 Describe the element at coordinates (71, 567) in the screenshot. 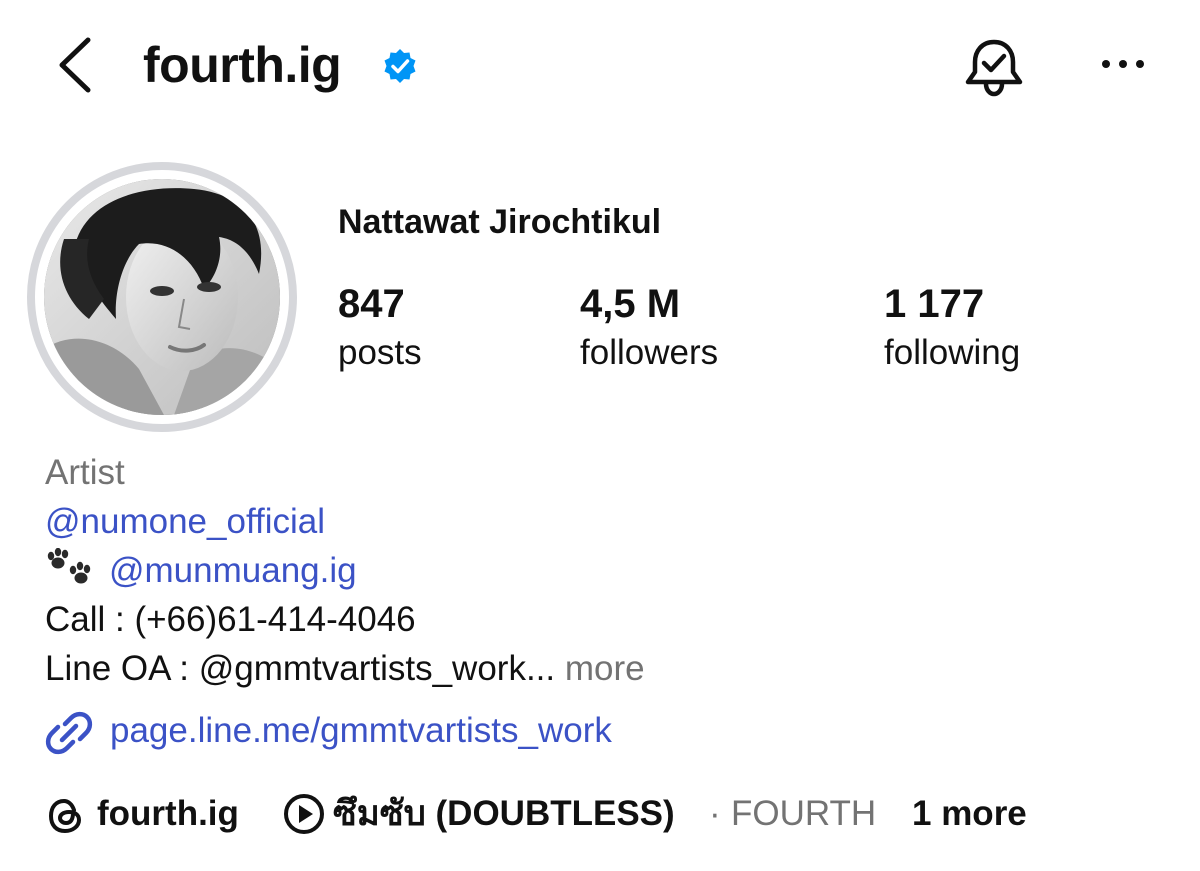

I see `paw-prints-icon` at that location.